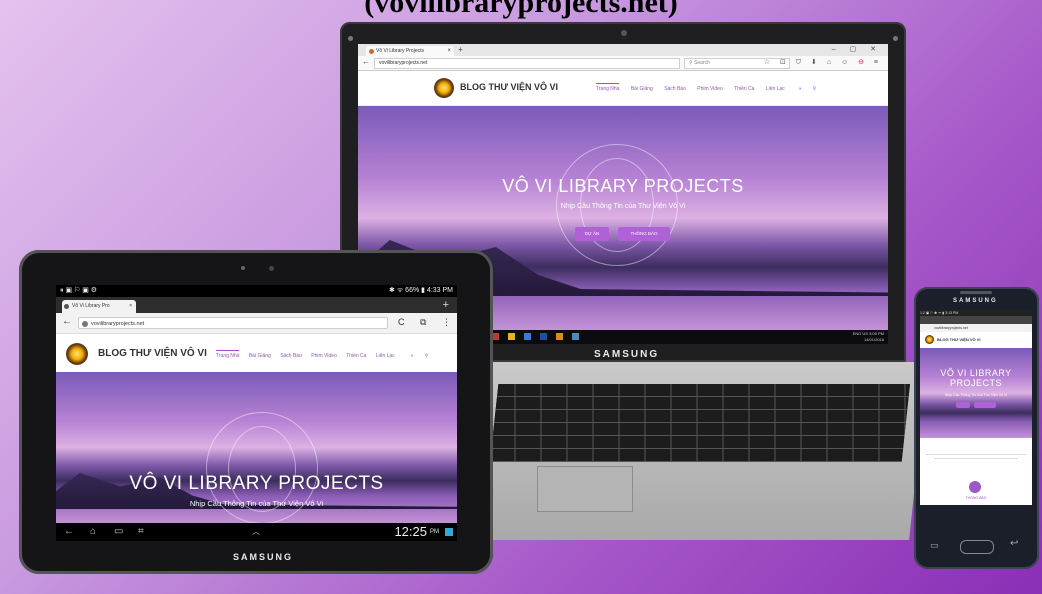 The image size is (1042, 594). I want to click on favicon-icon, so click(66, 306).